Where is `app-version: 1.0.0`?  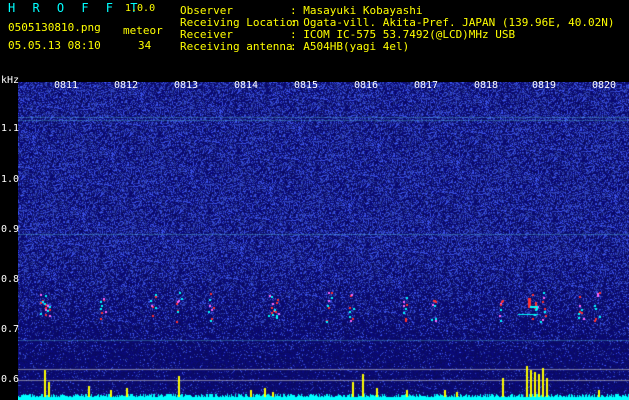 app-version: 1.0.0 is located at coordinates (140, 8).